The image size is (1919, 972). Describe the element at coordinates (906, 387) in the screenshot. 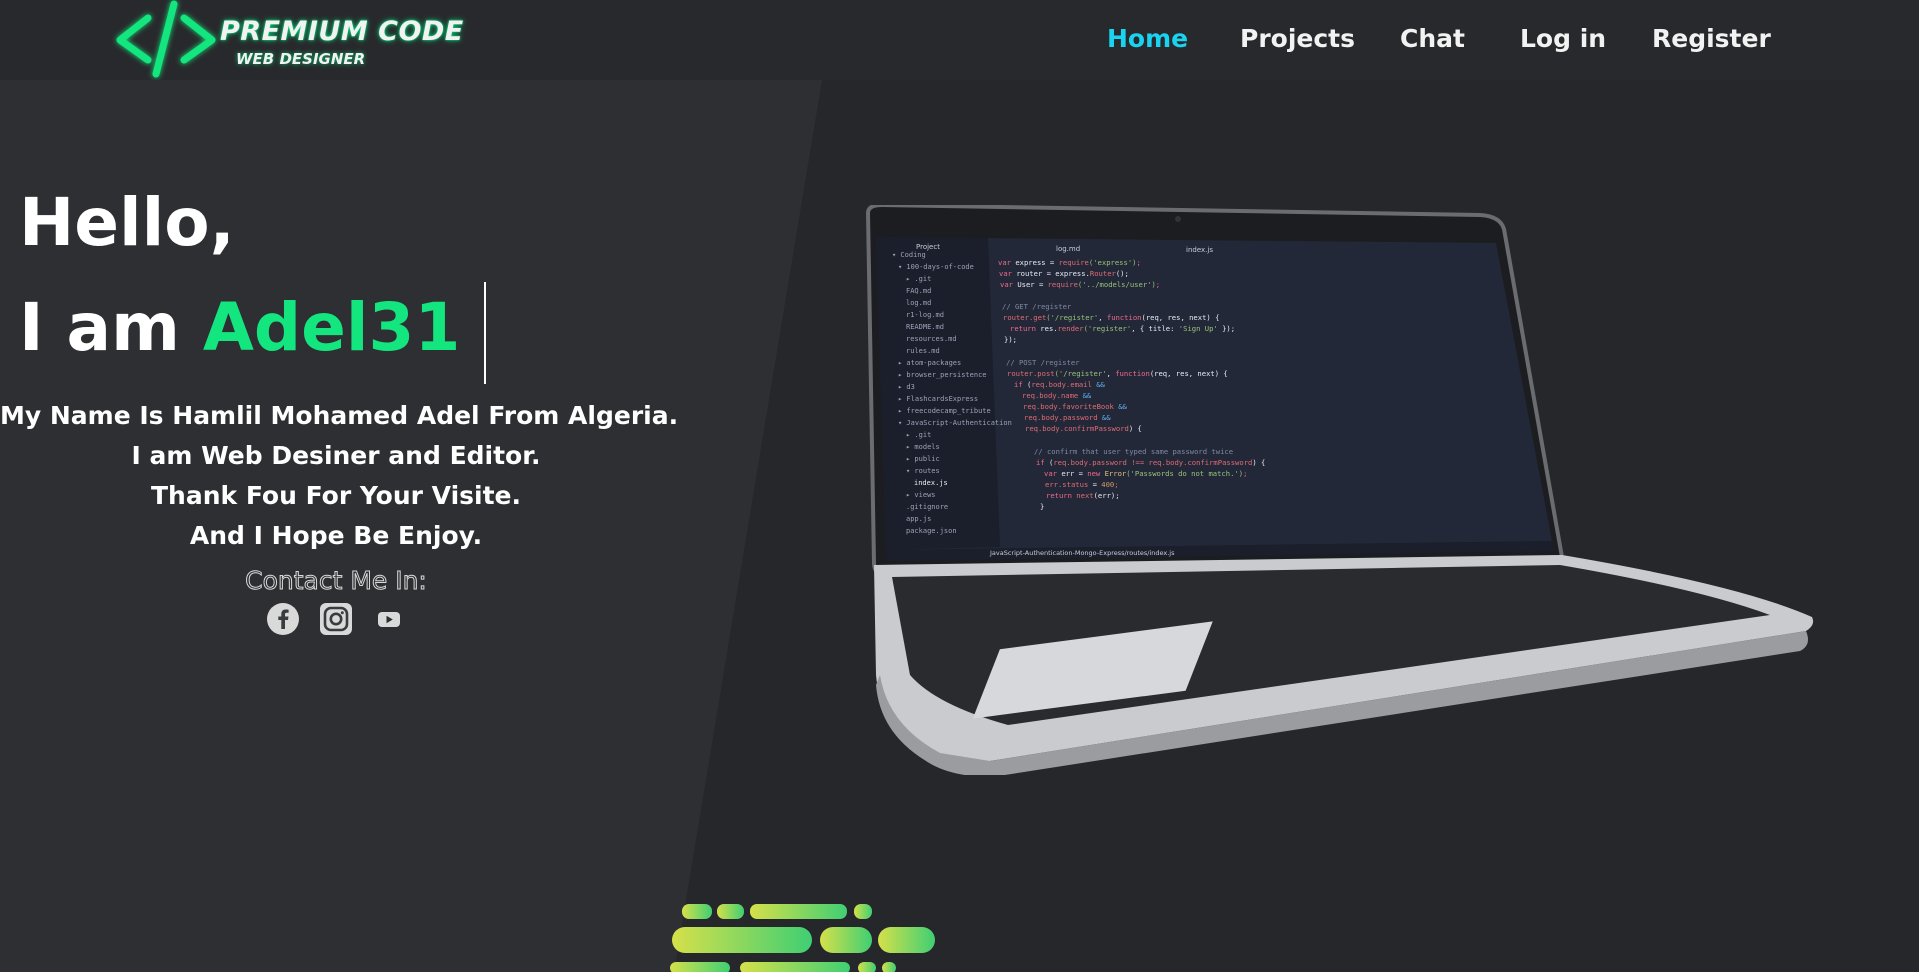

I see `svg-text: ▸ d3` at that location.